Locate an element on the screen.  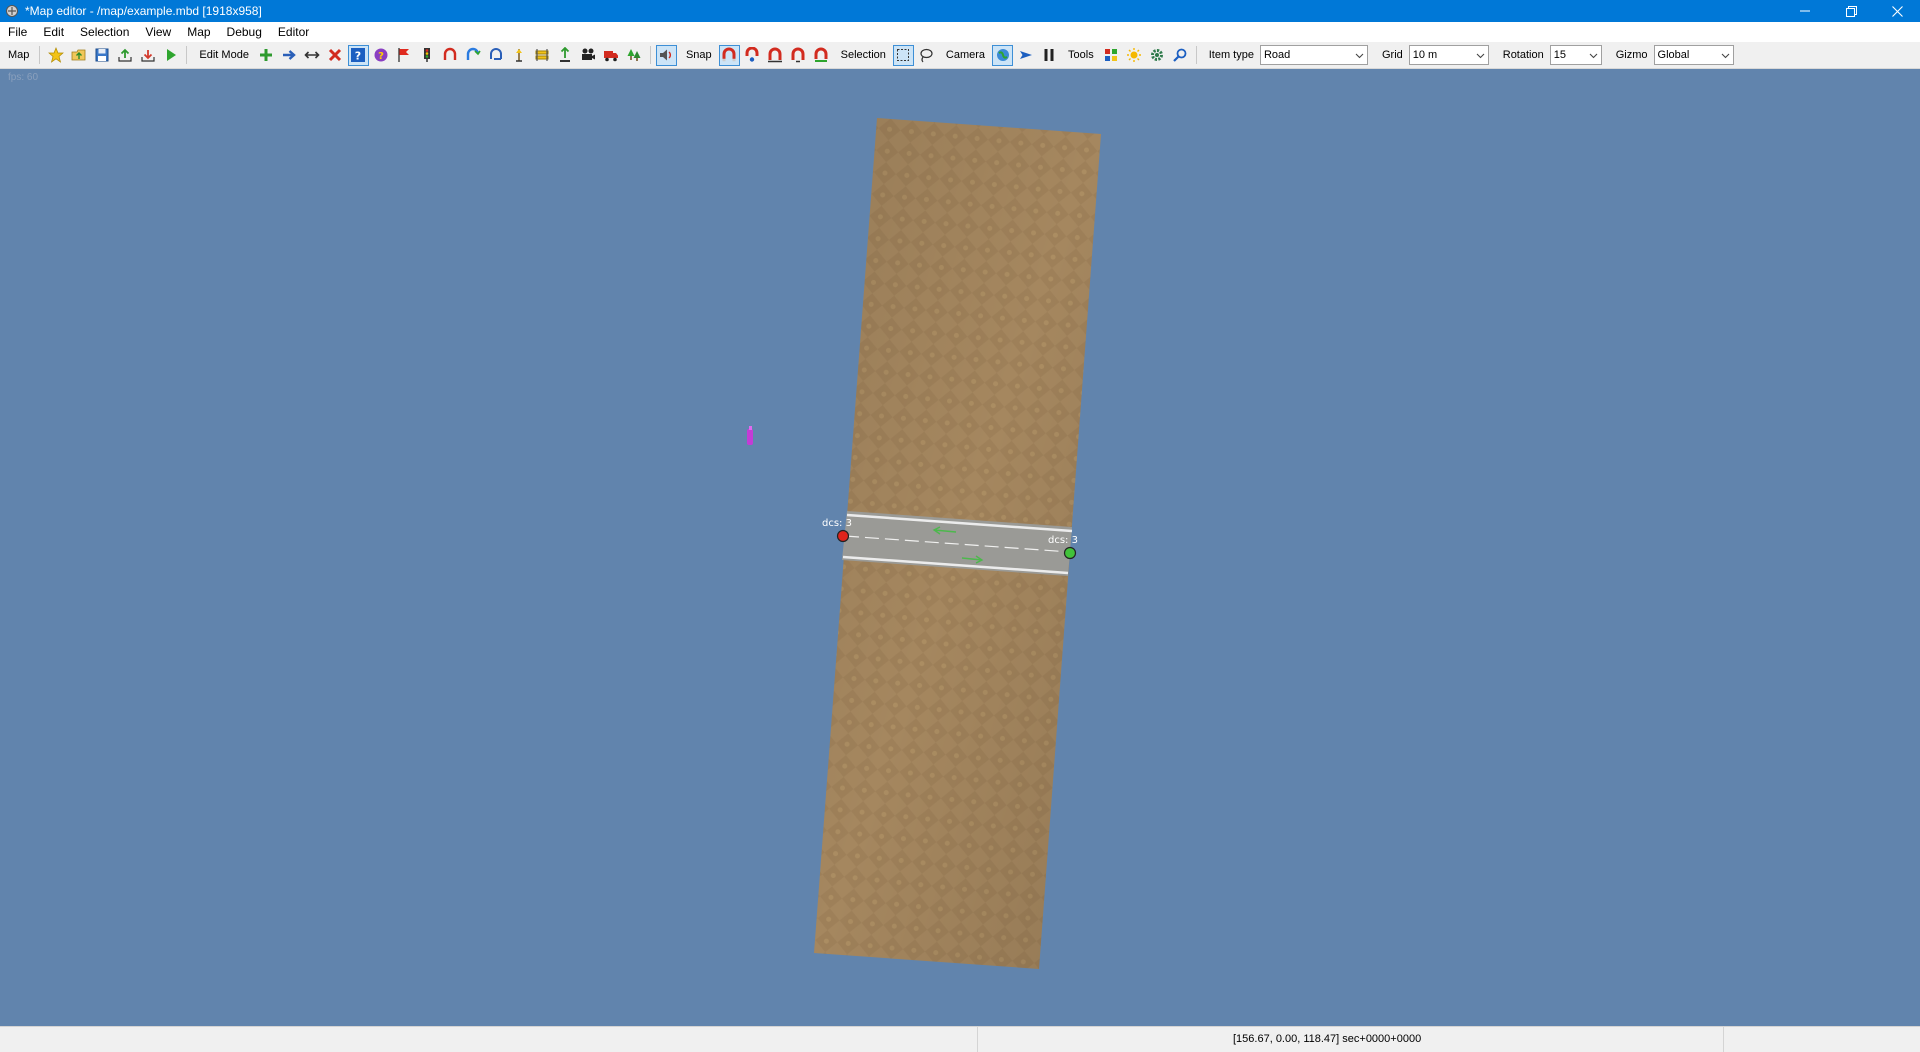
item-type-select: Road is located at coordinates (1313, 55).